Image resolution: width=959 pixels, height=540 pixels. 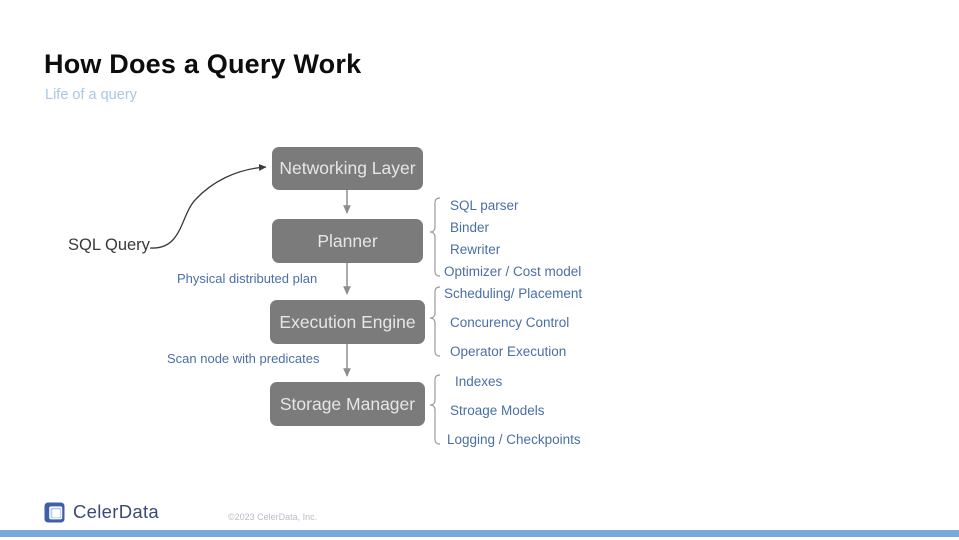 I want to click on node-planner: Planner, so click(x=347, y=241).